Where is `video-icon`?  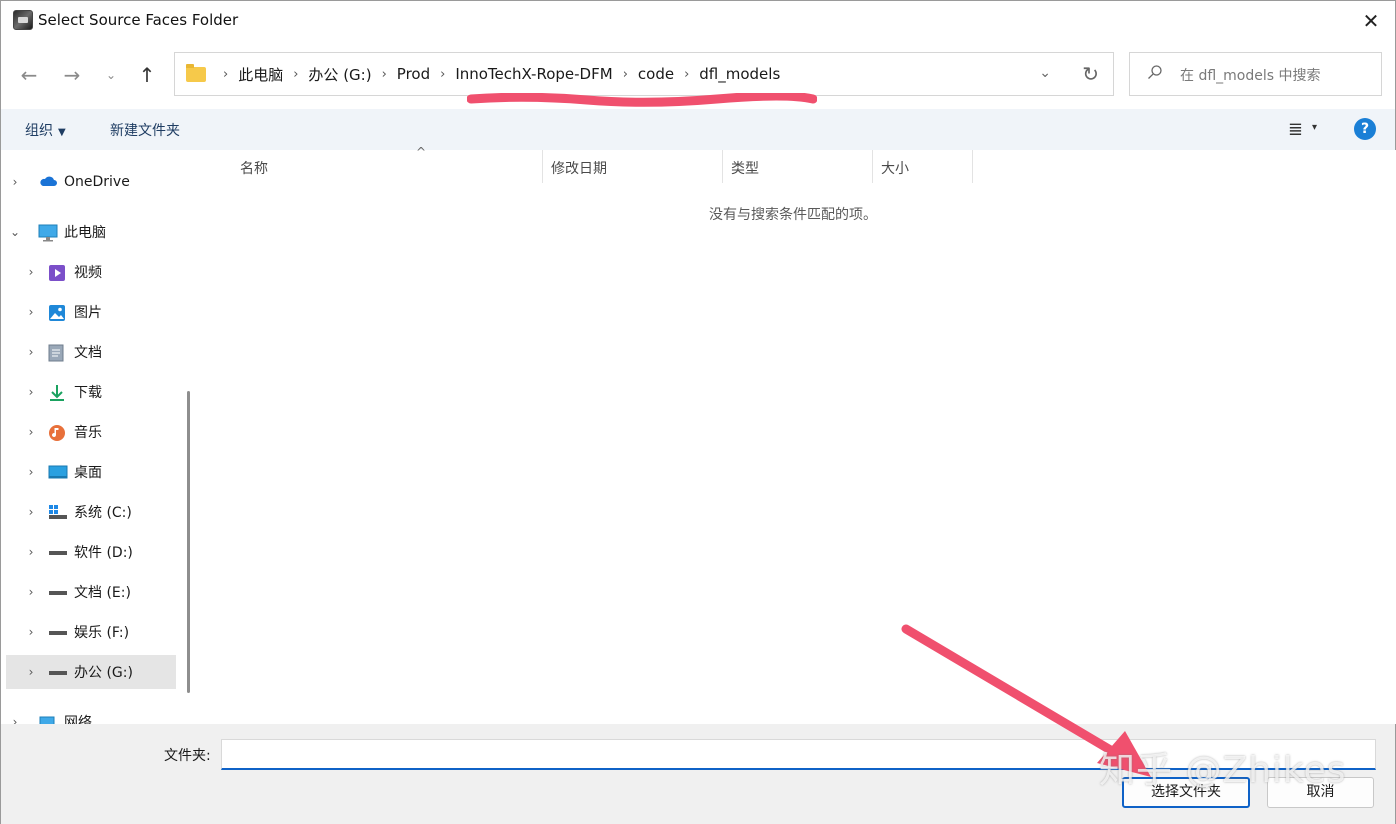
video-icon is located at coordinates (57, 272).